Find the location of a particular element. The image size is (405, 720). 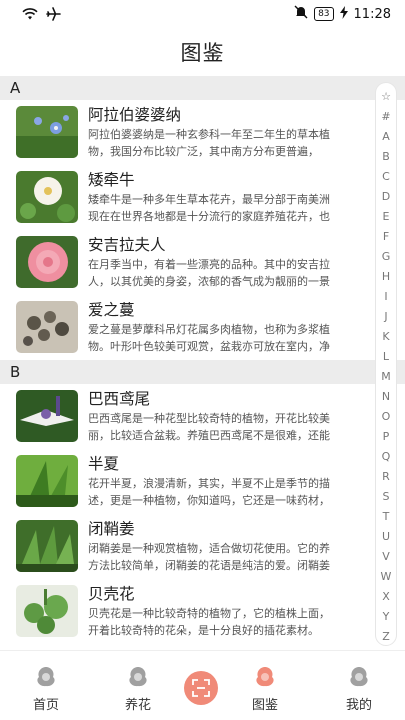

index-letter: K is located at coordinates (385, 337).